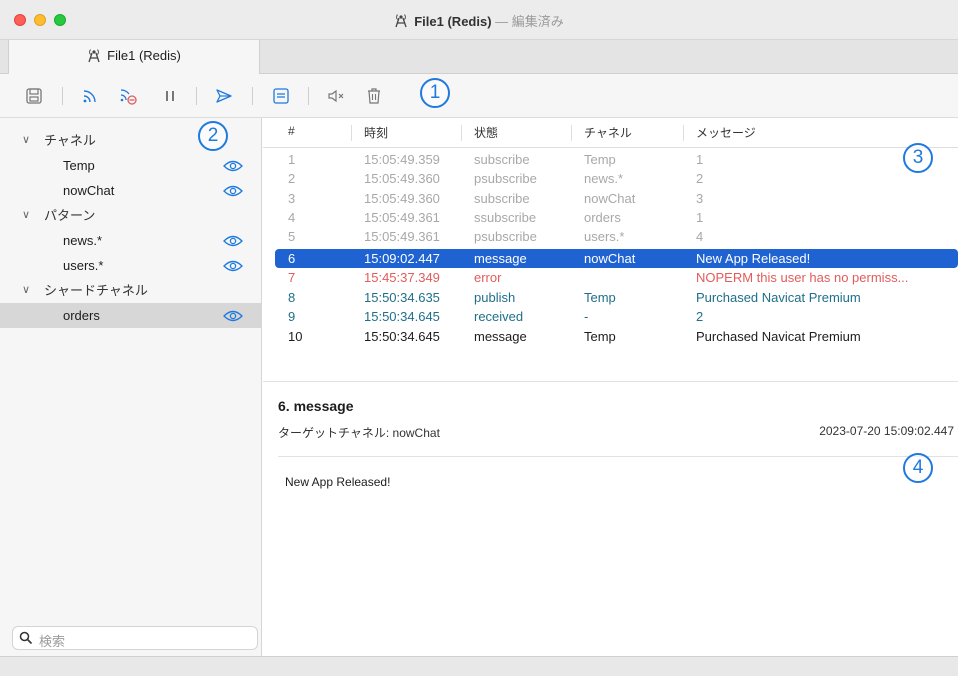 The image size is (958, 676). What do you see at coordinates (618, 456) in the screenshot?
I see `detail-body-divider` at bounding box center [618, 456].